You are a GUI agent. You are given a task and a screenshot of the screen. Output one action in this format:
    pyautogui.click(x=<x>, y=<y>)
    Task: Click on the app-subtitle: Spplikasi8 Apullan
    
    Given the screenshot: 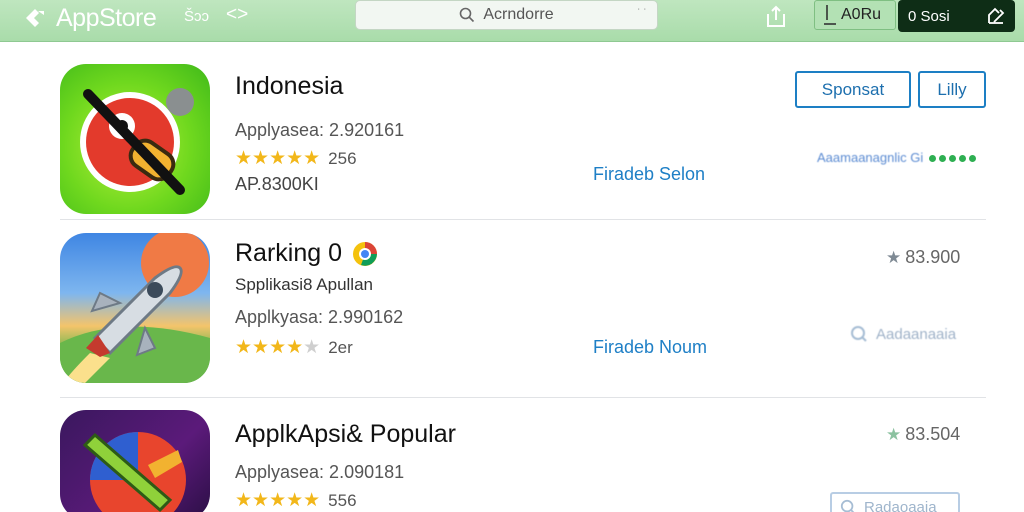 What is the action you would take?
    pyautogui.click(x=304, y=284)
    